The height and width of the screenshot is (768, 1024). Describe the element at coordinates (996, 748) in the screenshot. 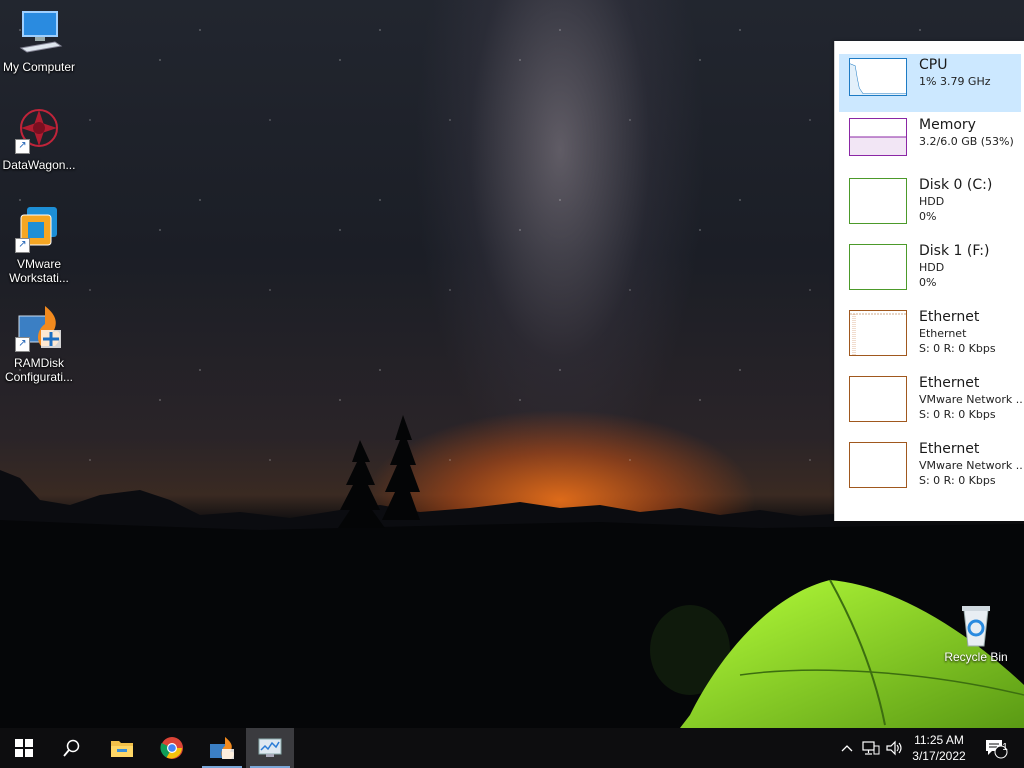

I see `action-center-button: 1` at that location.